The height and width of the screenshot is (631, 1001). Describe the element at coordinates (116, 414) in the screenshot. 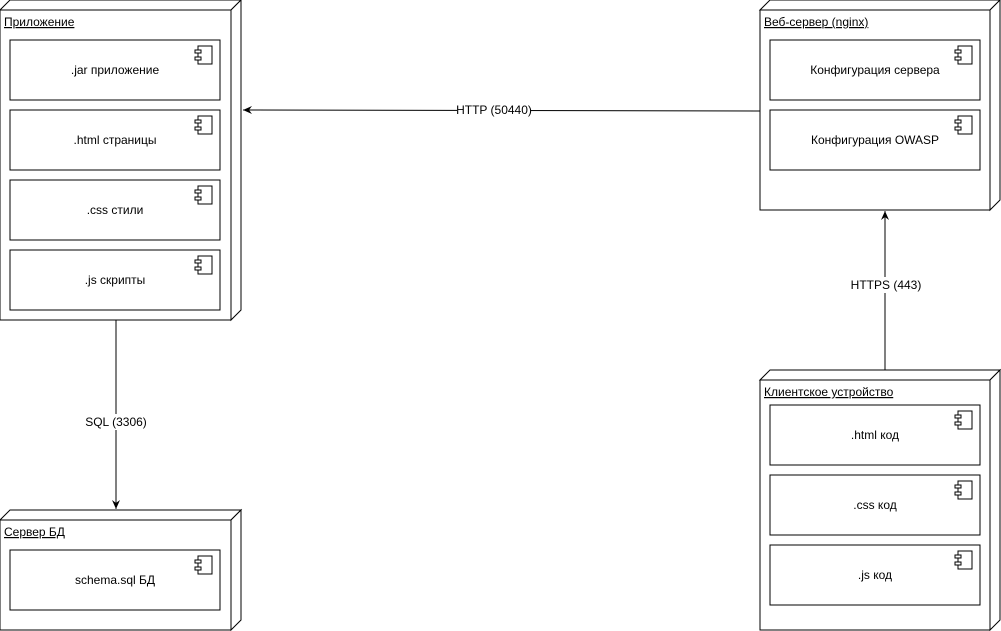

I see `edge-sql: SQL (3306)` at that location.